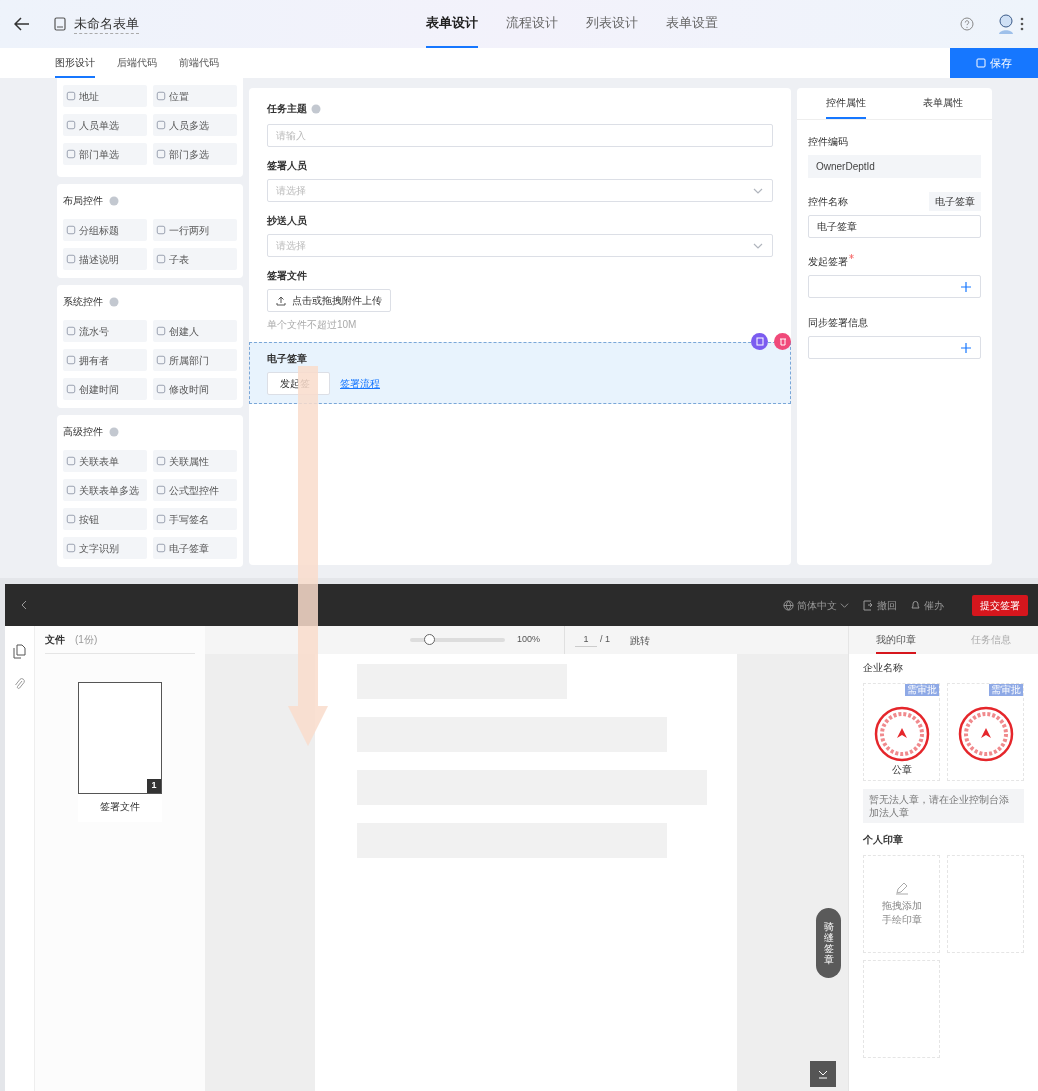 This screenshot has width=1038, height=1091. Describe the element at coordinates (846, 103) in the screenshot. I see `property-tab: 控件属性` at that location.